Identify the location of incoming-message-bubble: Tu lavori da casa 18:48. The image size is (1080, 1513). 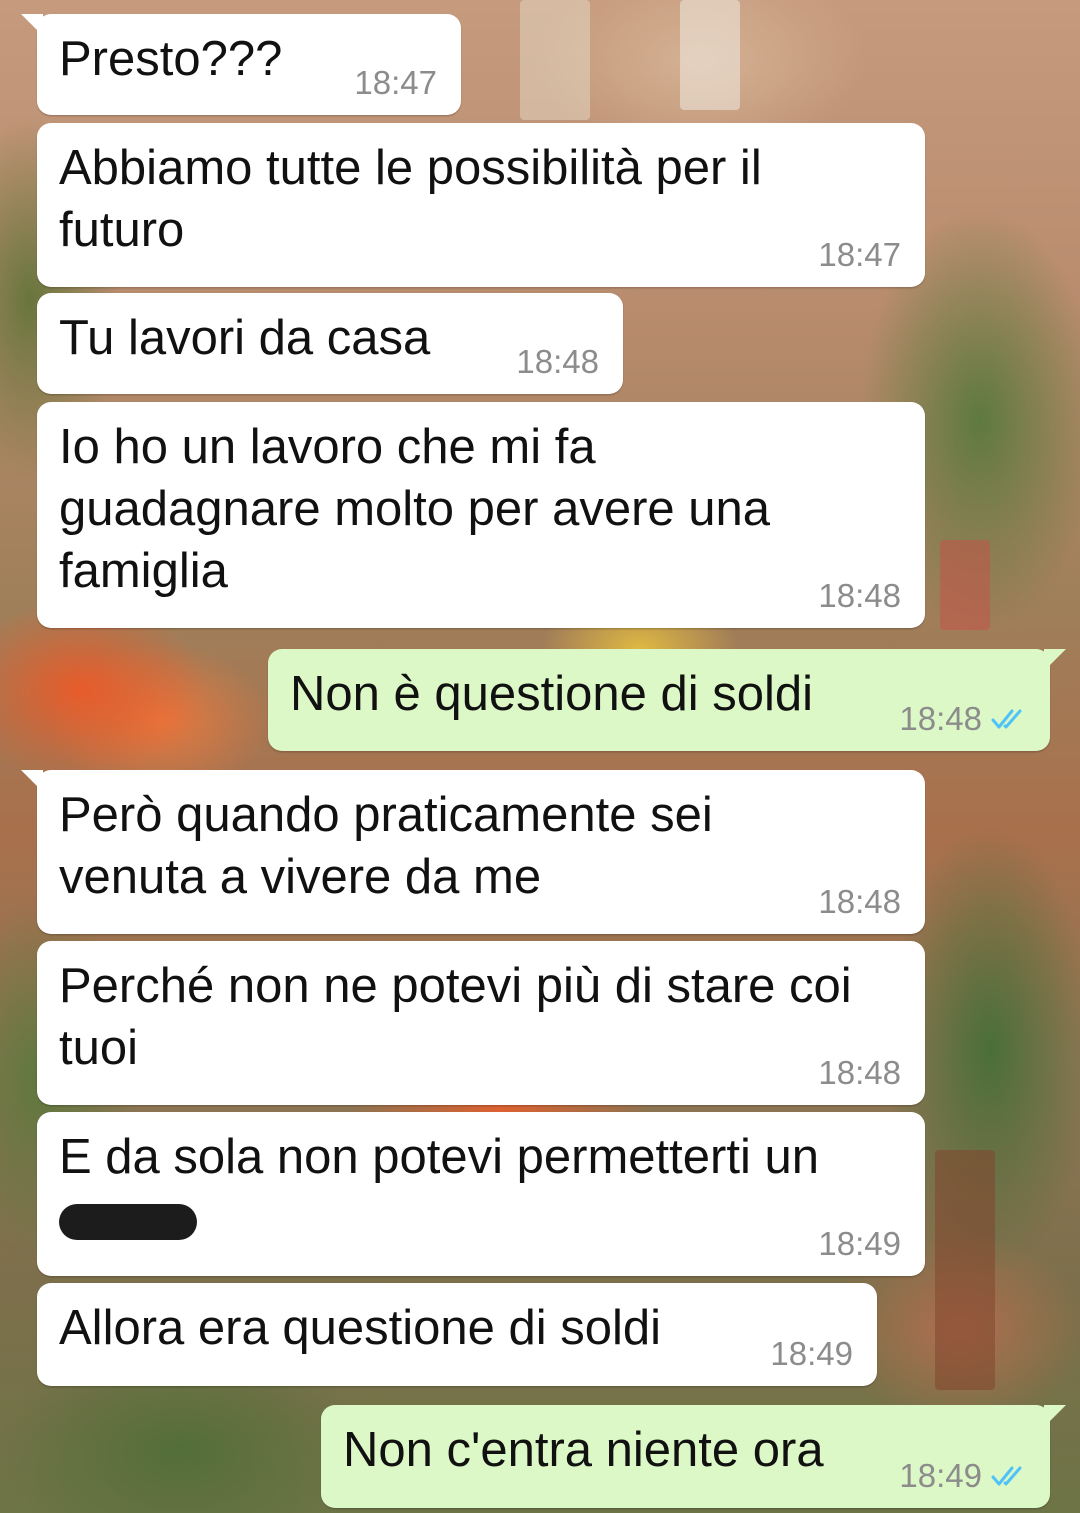
(330, 343).